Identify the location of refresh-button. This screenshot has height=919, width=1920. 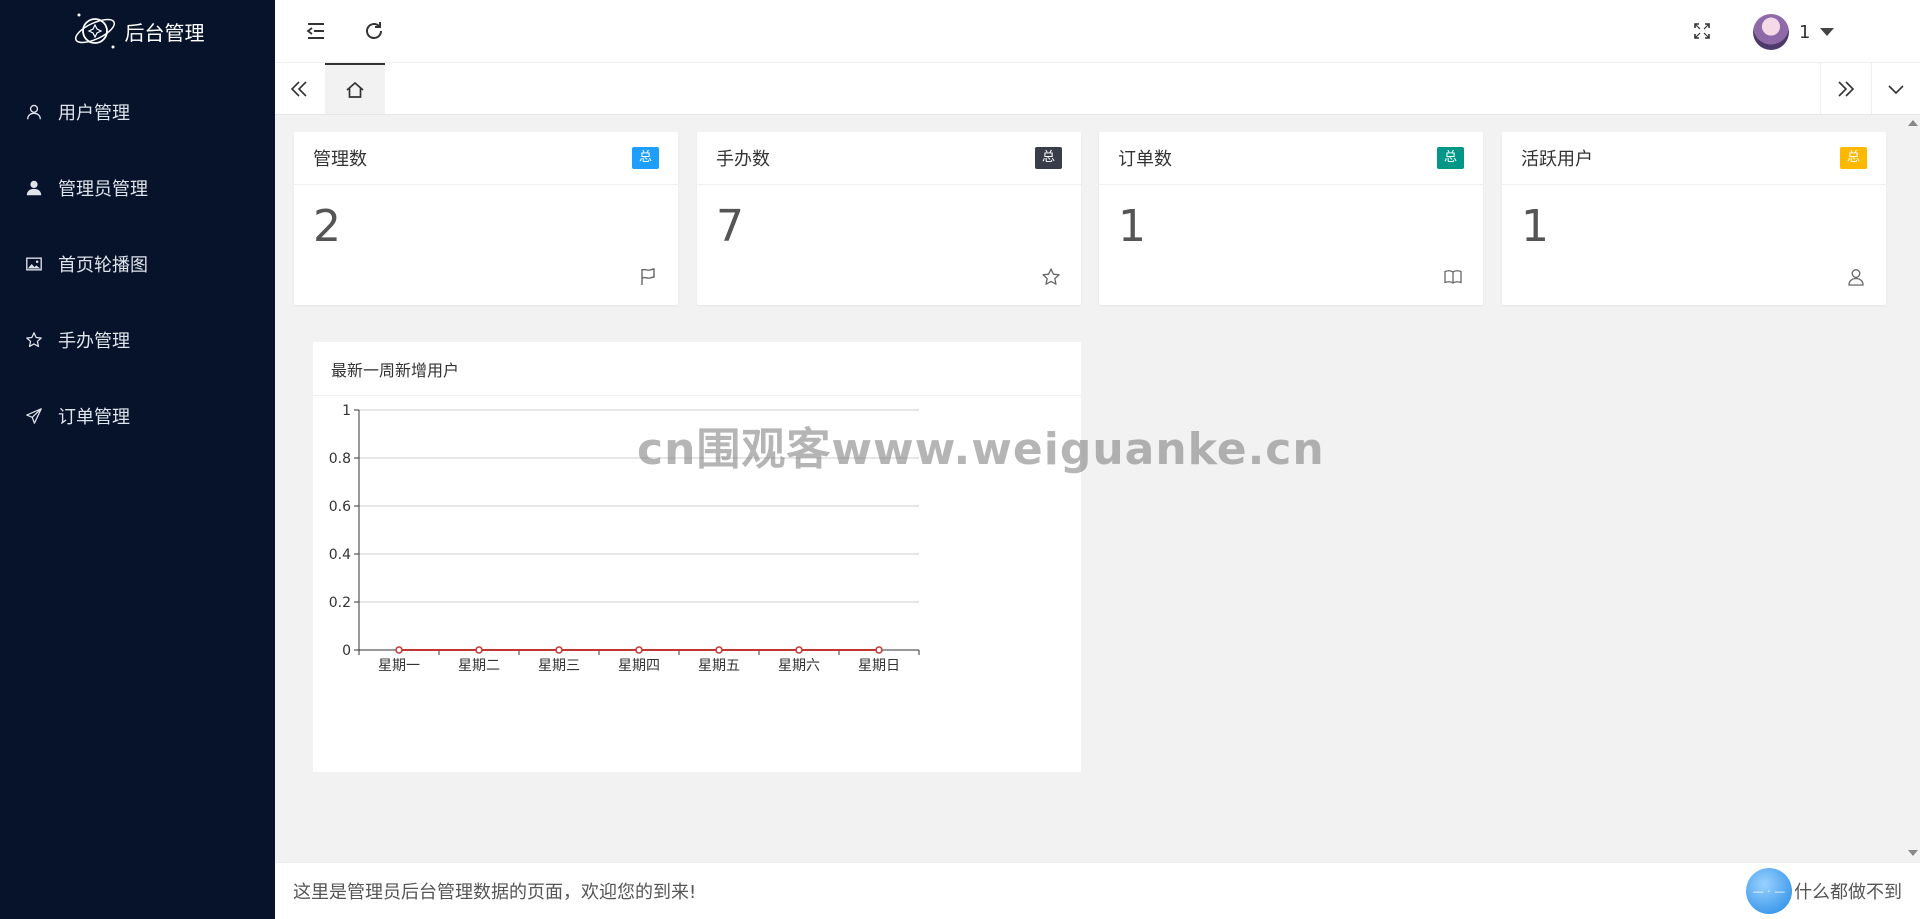
(374, 31).